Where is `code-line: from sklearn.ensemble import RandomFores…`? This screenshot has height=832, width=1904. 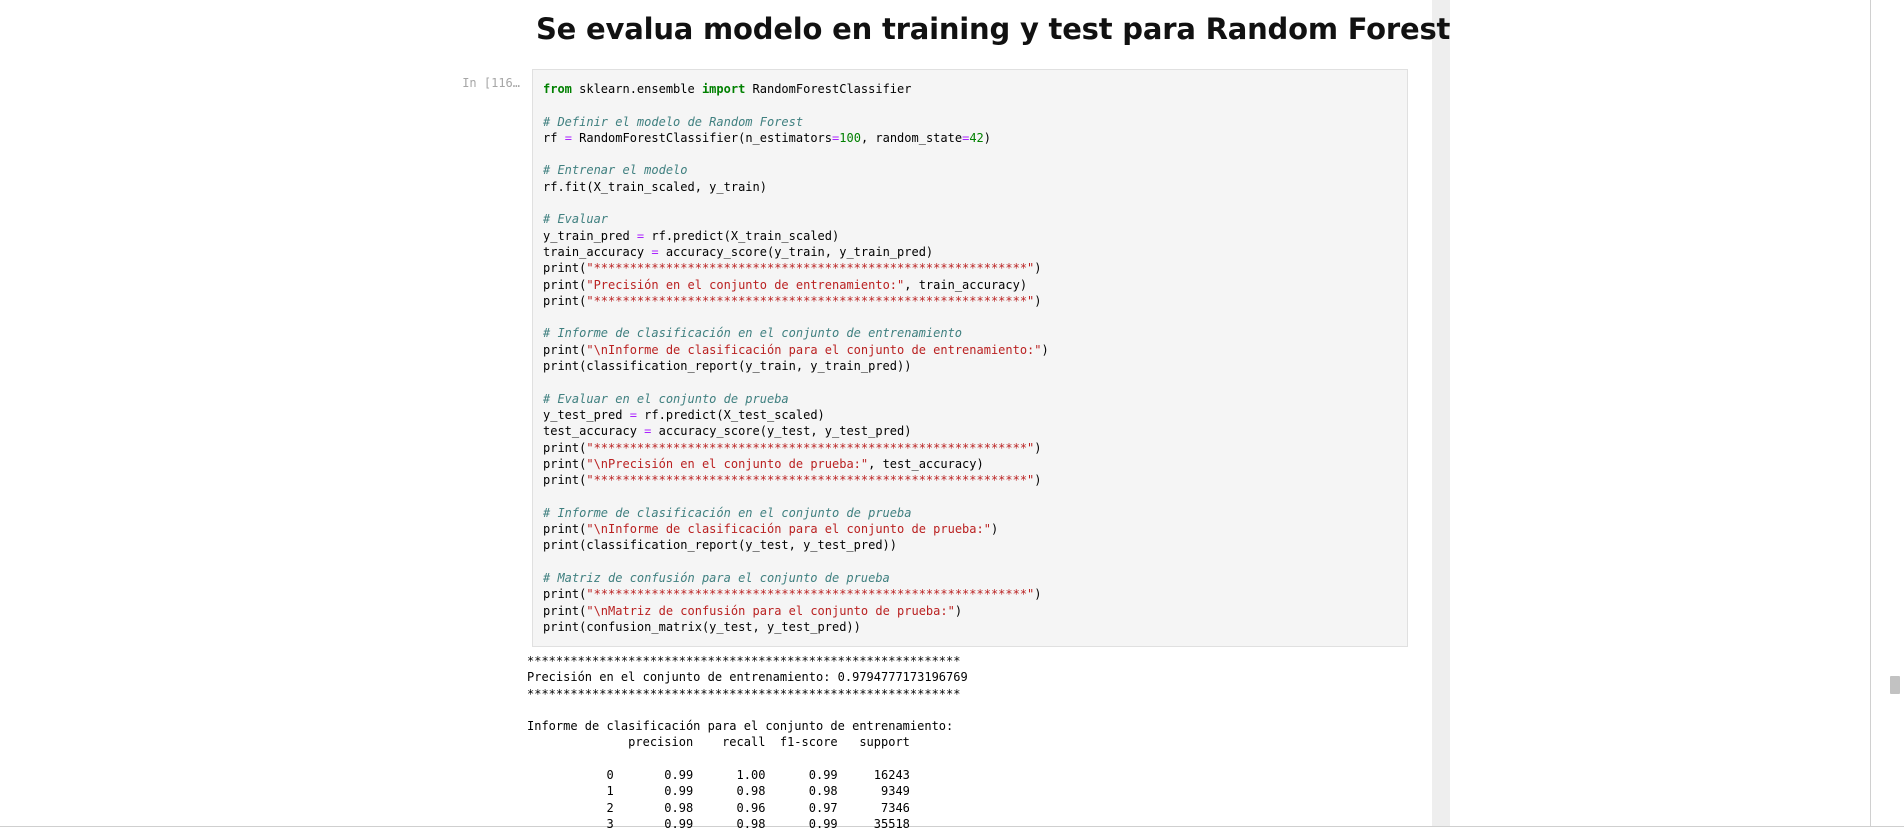
code-line: from sklearn.ensemble import RandomFores… is located at coordinates (727, 89).